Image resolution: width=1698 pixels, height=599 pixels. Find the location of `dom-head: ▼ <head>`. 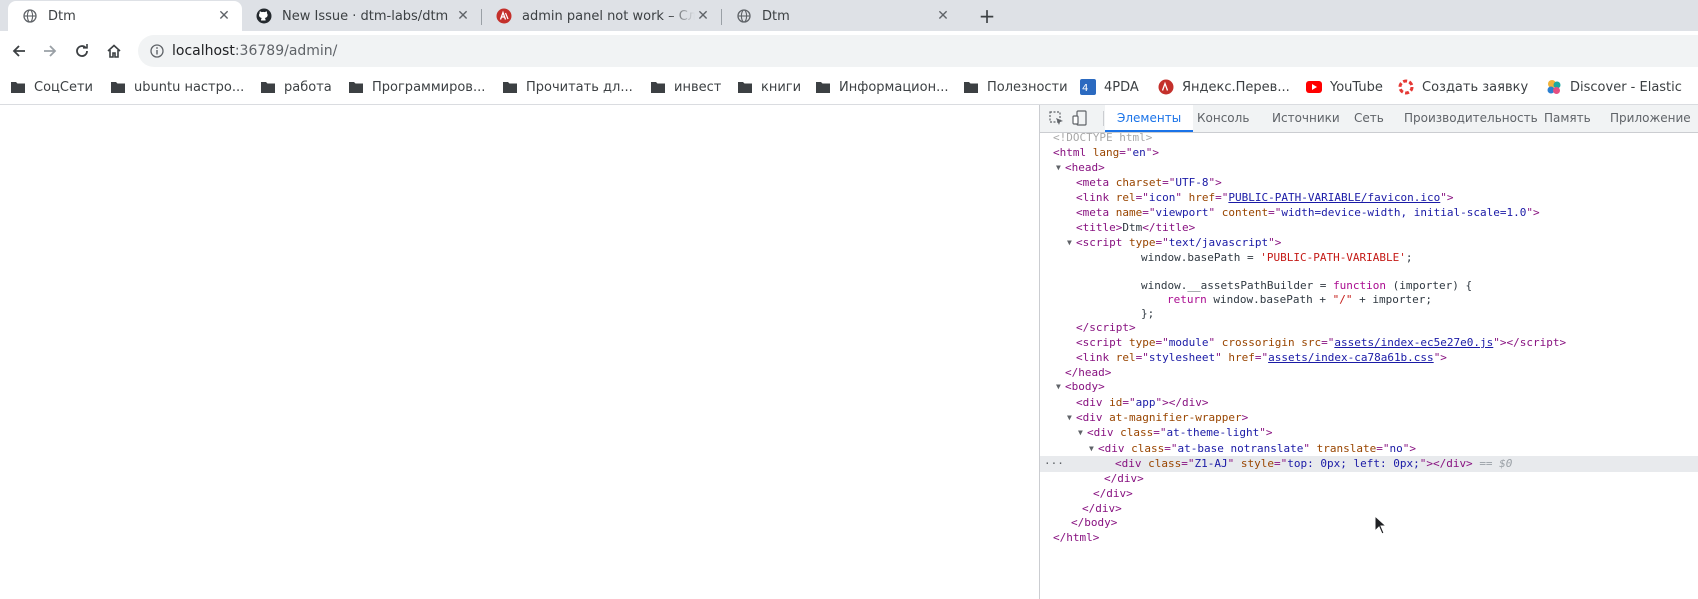

dom-head: ▼ <head> is located at coordinates (1369, 168).